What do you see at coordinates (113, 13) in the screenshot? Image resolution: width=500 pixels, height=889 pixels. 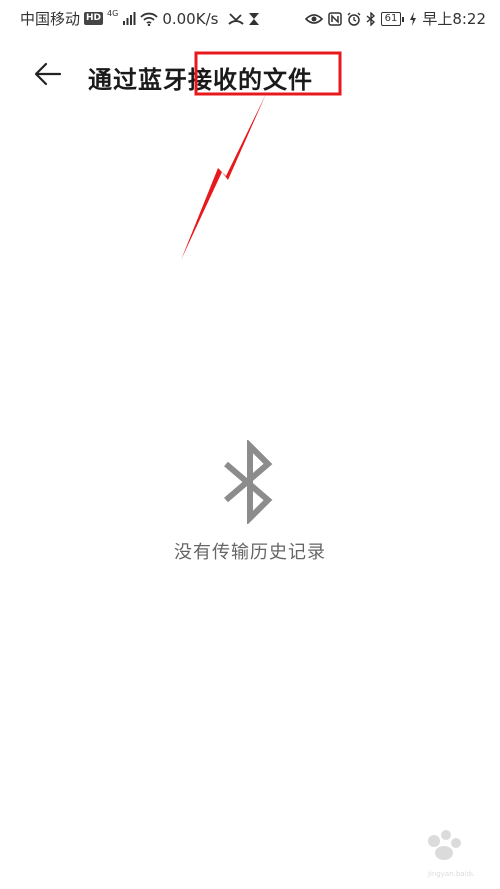 I see `network-type: 4G` at bounding box center [113, 13].